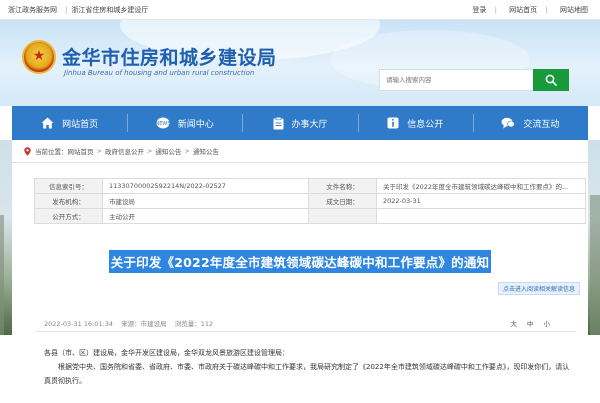 Image resolution: width=600 pixels, height=403 pixels. I want to click on search-input, so click(457, 80).